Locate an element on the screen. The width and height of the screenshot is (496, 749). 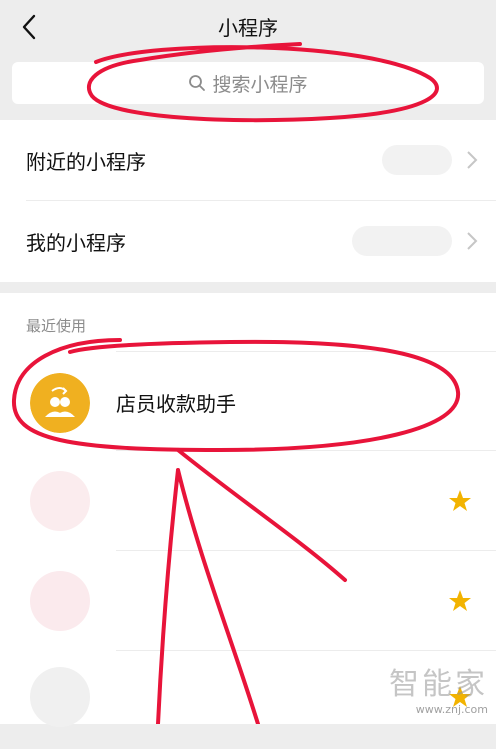
recent-label: 最近使用 is located at coordinates (56, 326).